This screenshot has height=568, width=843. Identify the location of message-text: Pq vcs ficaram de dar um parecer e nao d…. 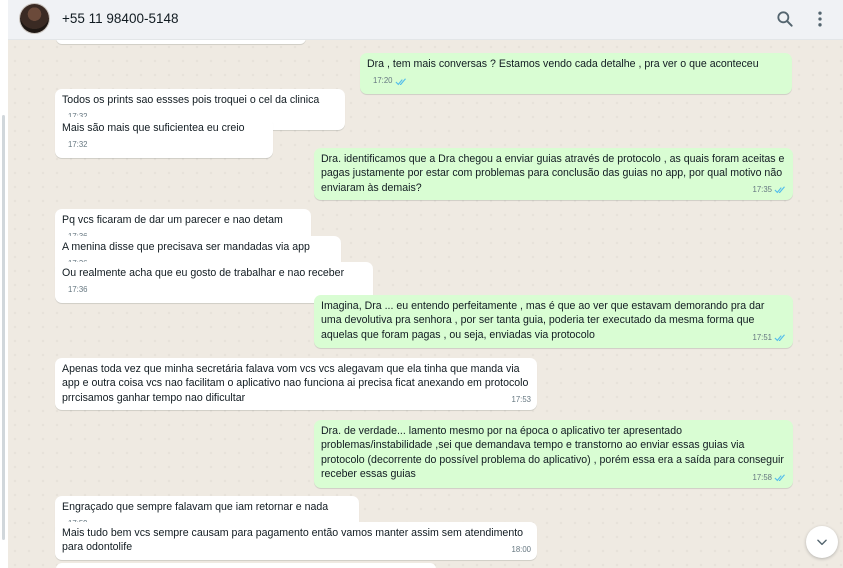
(172, 220).